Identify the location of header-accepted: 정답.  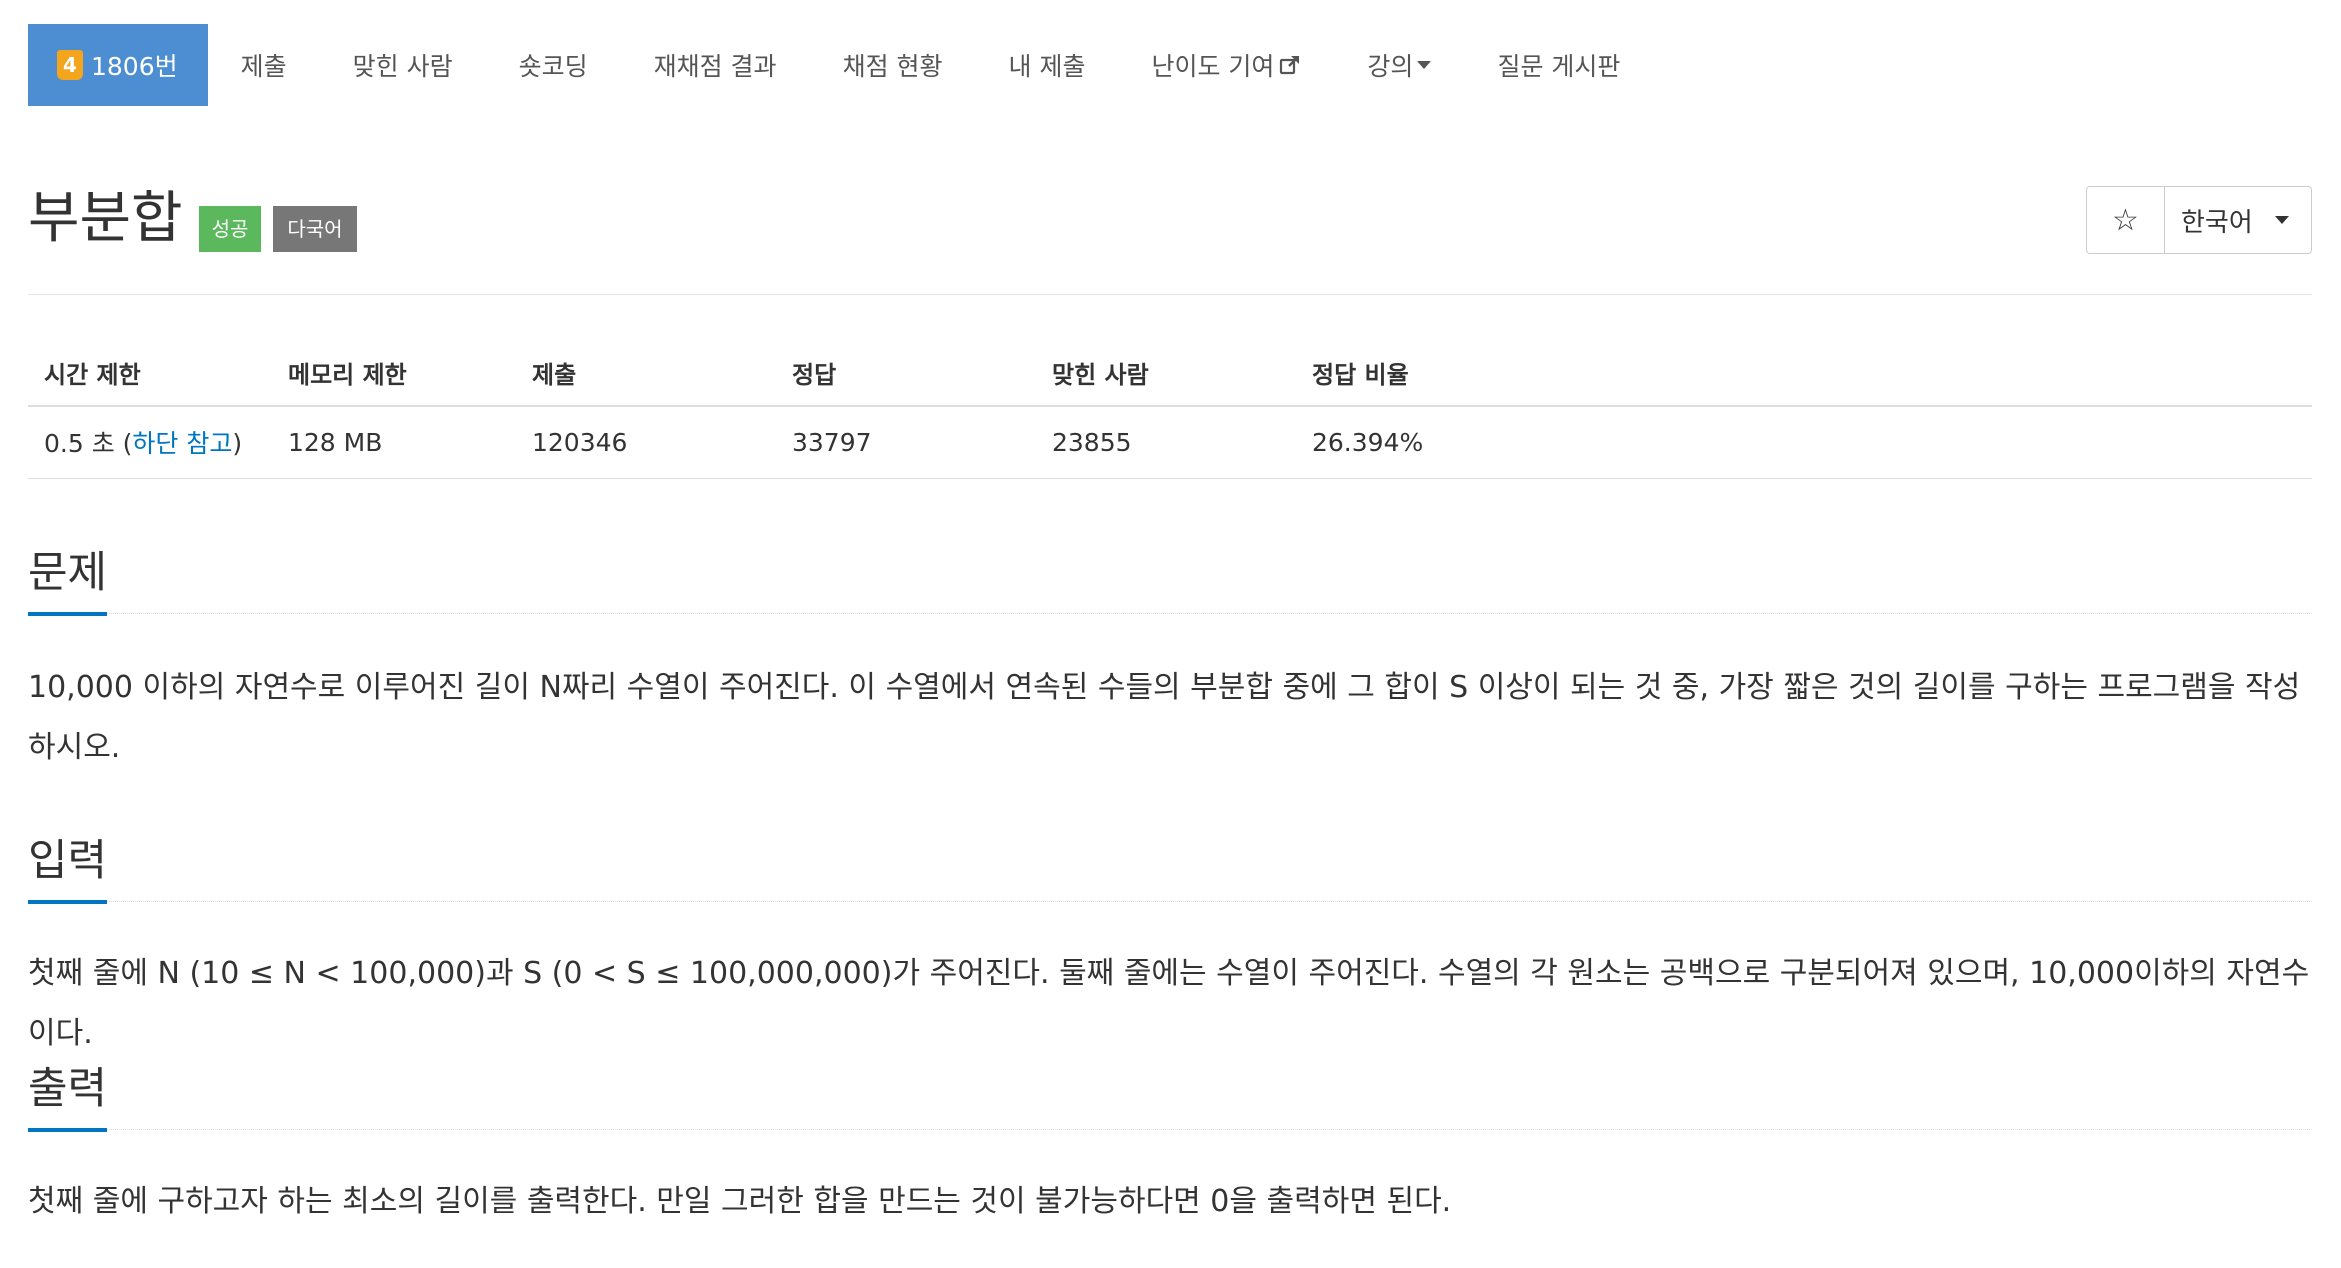
(906, 373).